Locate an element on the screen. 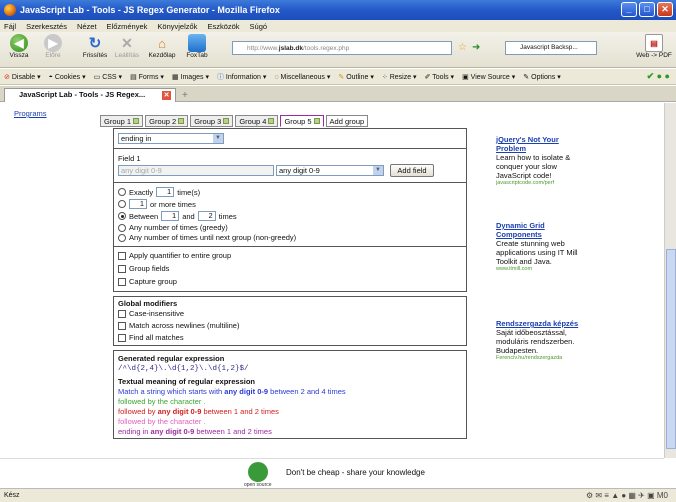  apply-quantifier-label: Apply quantifier to entire group is located at coordinates (180, 255).